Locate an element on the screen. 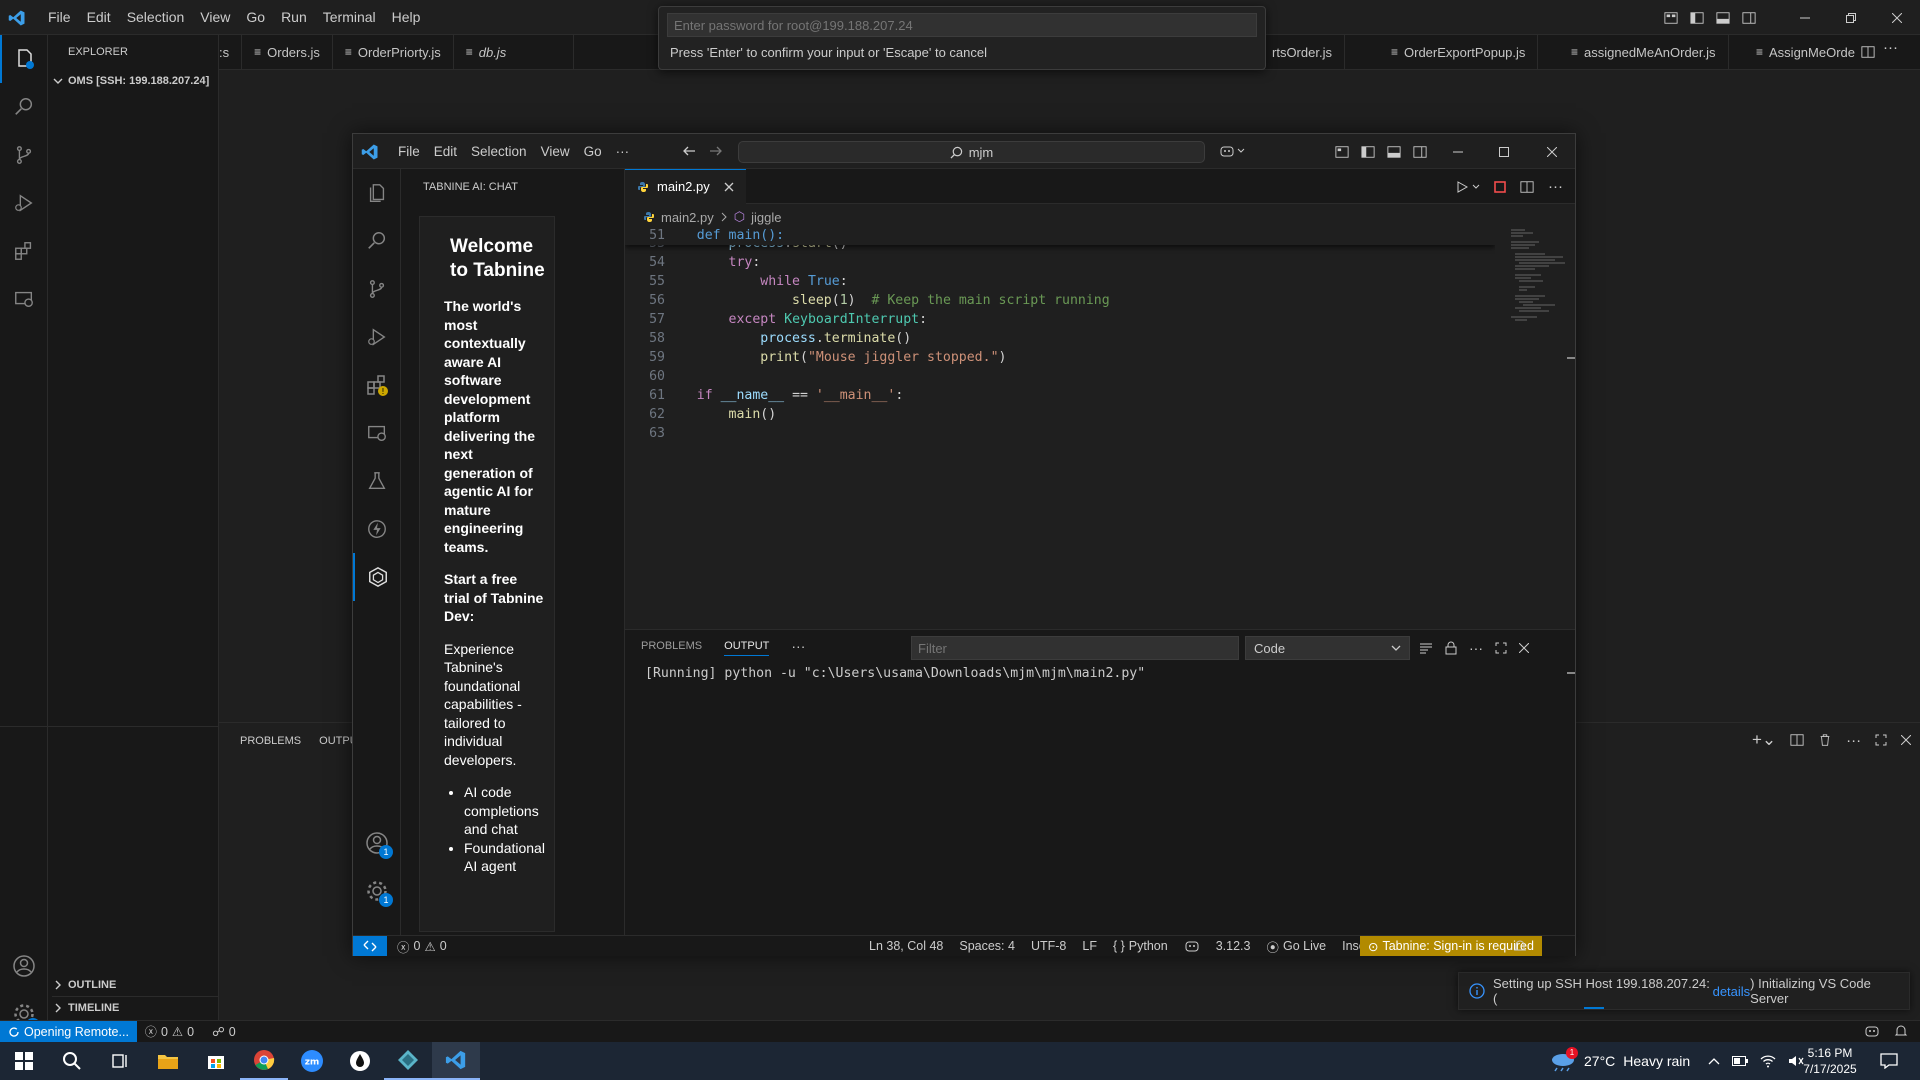 Image resolution: width=1920 pixels, height=1080 pixels. wifi-icon is located at coordinates (1768, 1061).